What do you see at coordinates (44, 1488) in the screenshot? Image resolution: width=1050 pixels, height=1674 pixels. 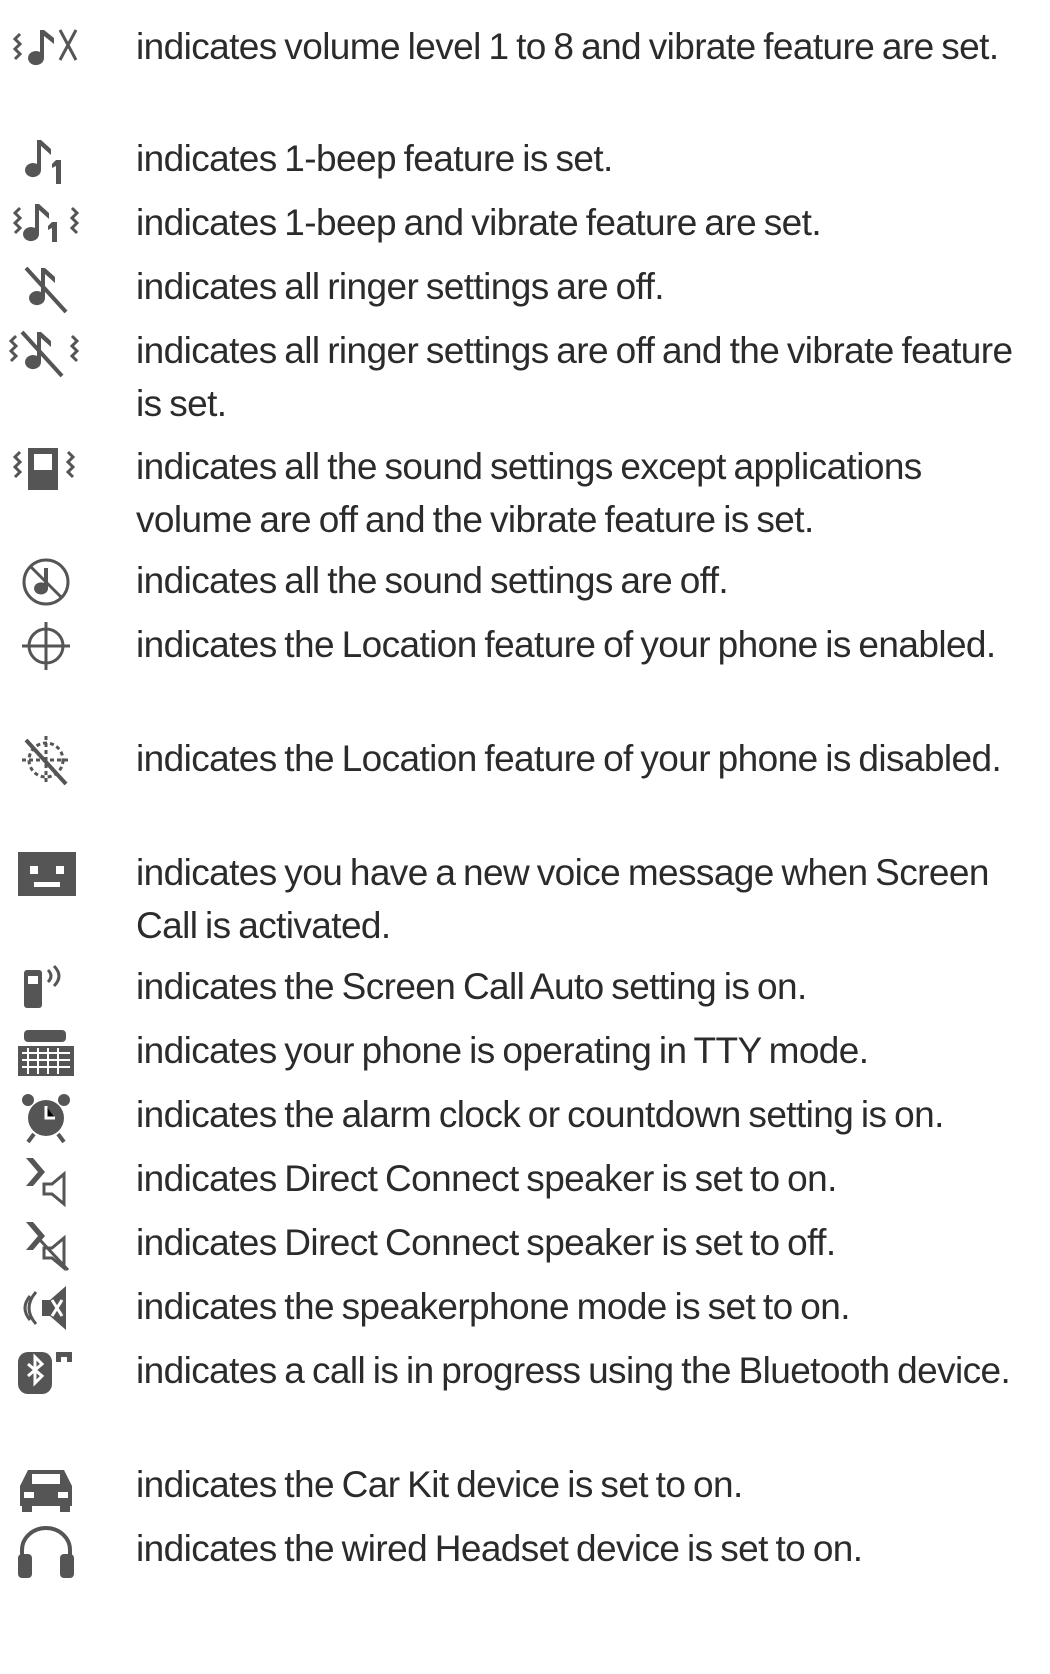 I see `car-kit-icon` at bounding box center [44, 1488].